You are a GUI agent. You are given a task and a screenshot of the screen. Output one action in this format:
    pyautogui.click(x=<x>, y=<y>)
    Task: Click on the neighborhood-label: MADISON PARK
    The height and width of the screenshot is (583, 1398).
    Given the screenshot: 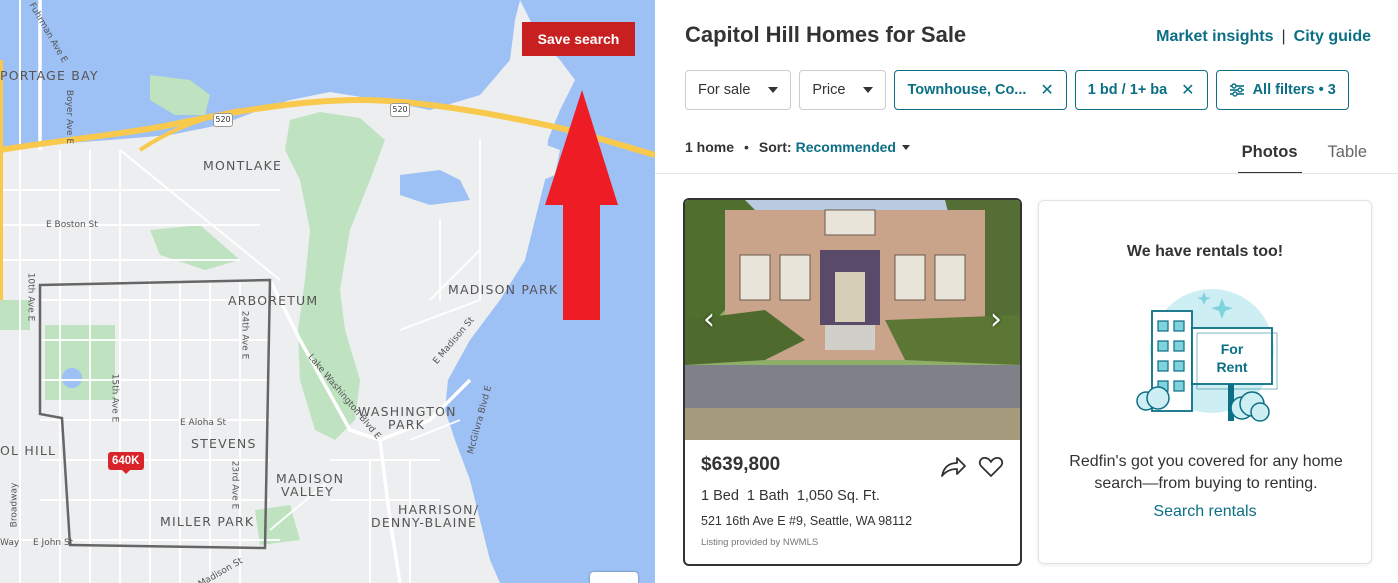 What is the action you would take?
    pyautogui.click(x=503, y=289)
    